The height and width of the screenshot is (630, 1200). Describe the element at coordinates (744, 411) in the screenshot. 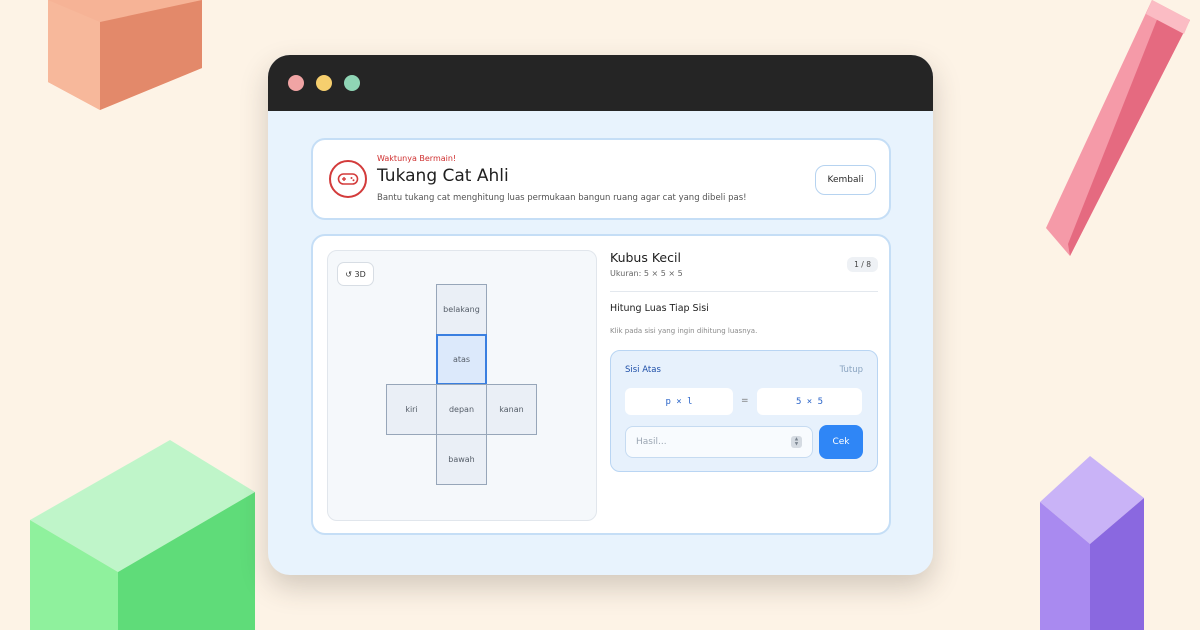

I see `face-calc-box: Sisi Atas Tutup p × l = 5 × 5 ▲ ▼ Cek` at that location.